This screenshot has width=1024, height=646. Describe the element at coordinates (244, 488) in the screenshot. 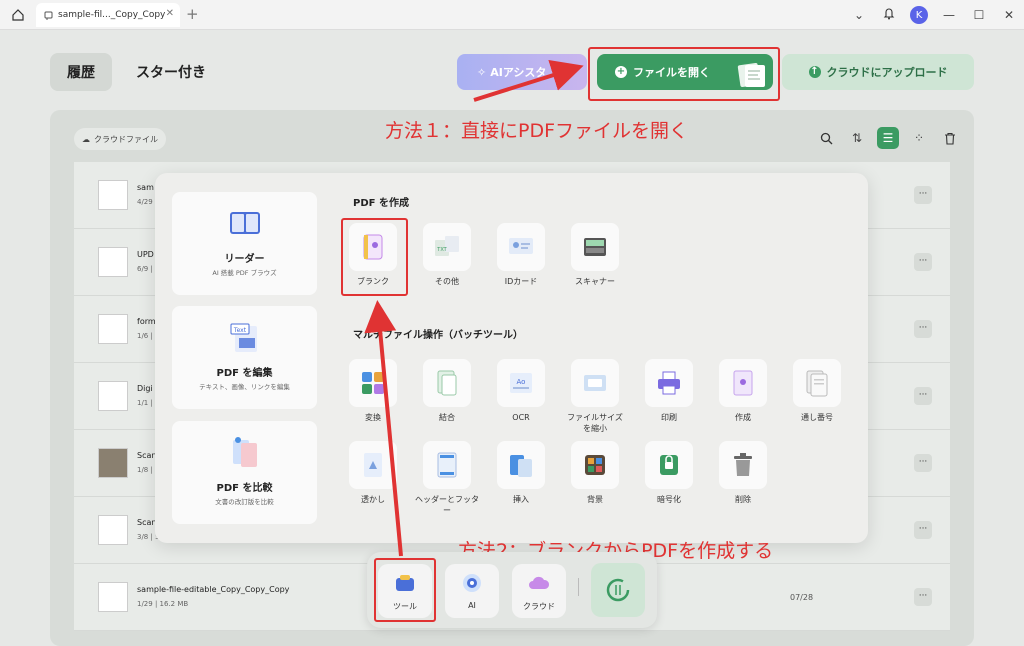

I see `compare-pdf-title: PDF を比較` at that location.